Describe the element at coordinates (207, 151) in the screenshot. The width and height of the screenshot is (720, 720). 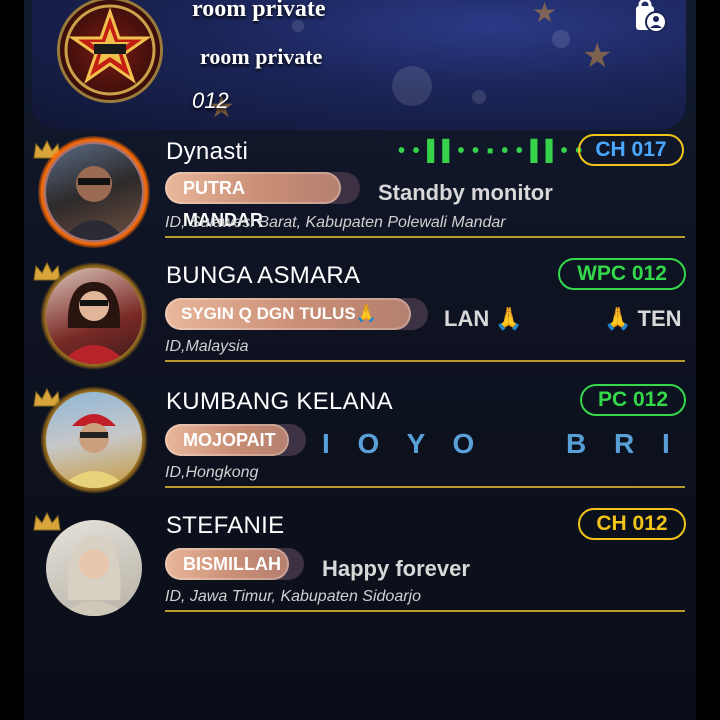
I see `user-name: Dynasti` at that location.